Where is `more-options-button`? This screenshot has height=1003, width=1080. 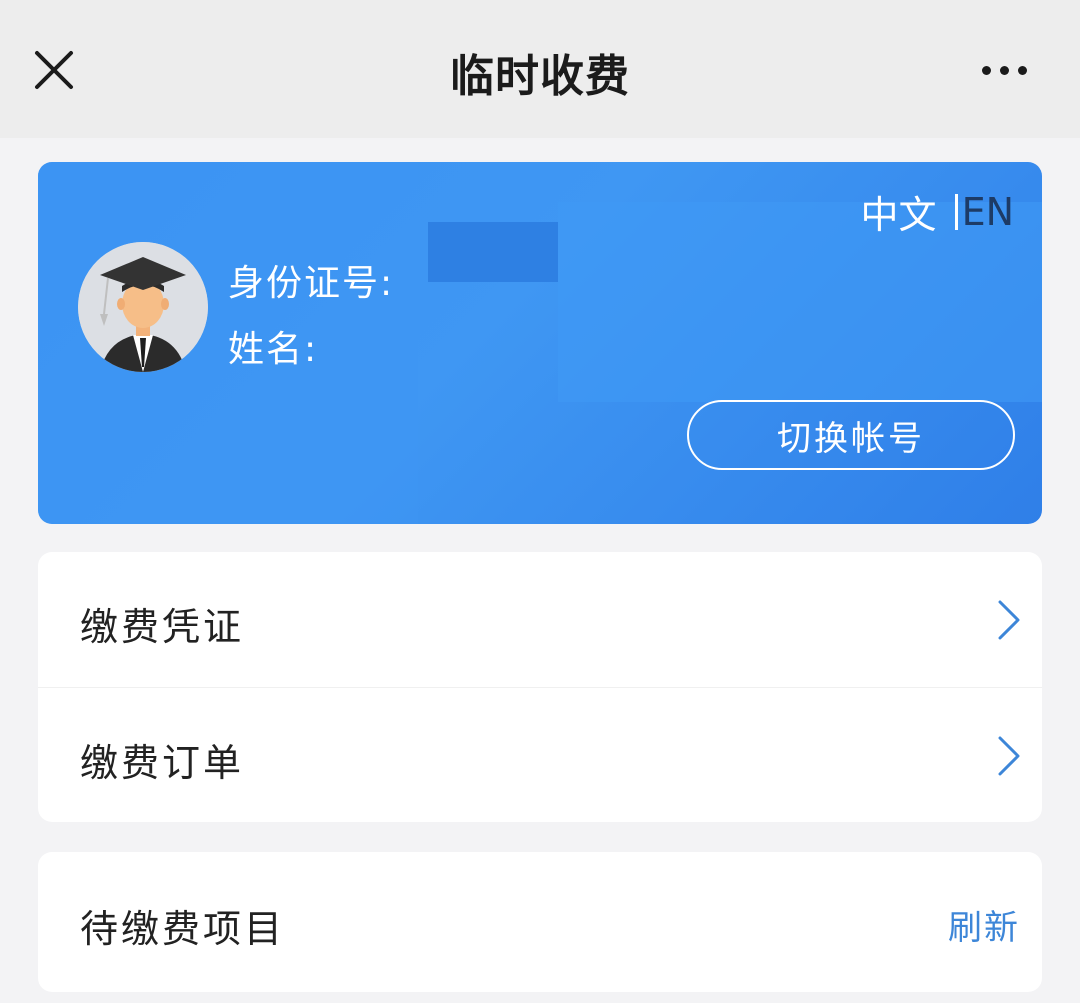 more-options-button is located at coordinates (1004, 70).